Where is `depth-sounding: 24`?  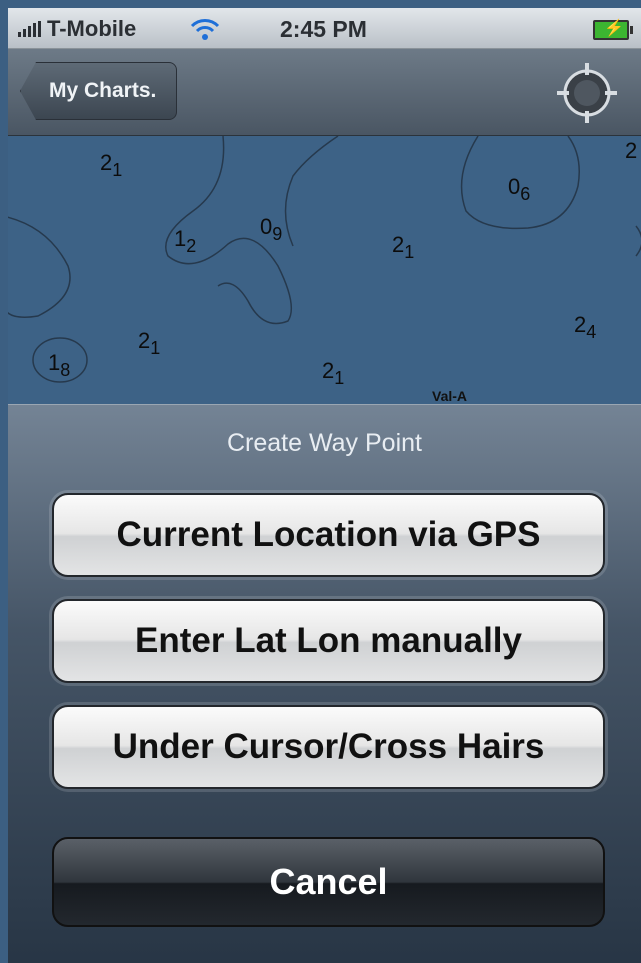
depth-sounding: 24 is located at coordinates (585, 327).